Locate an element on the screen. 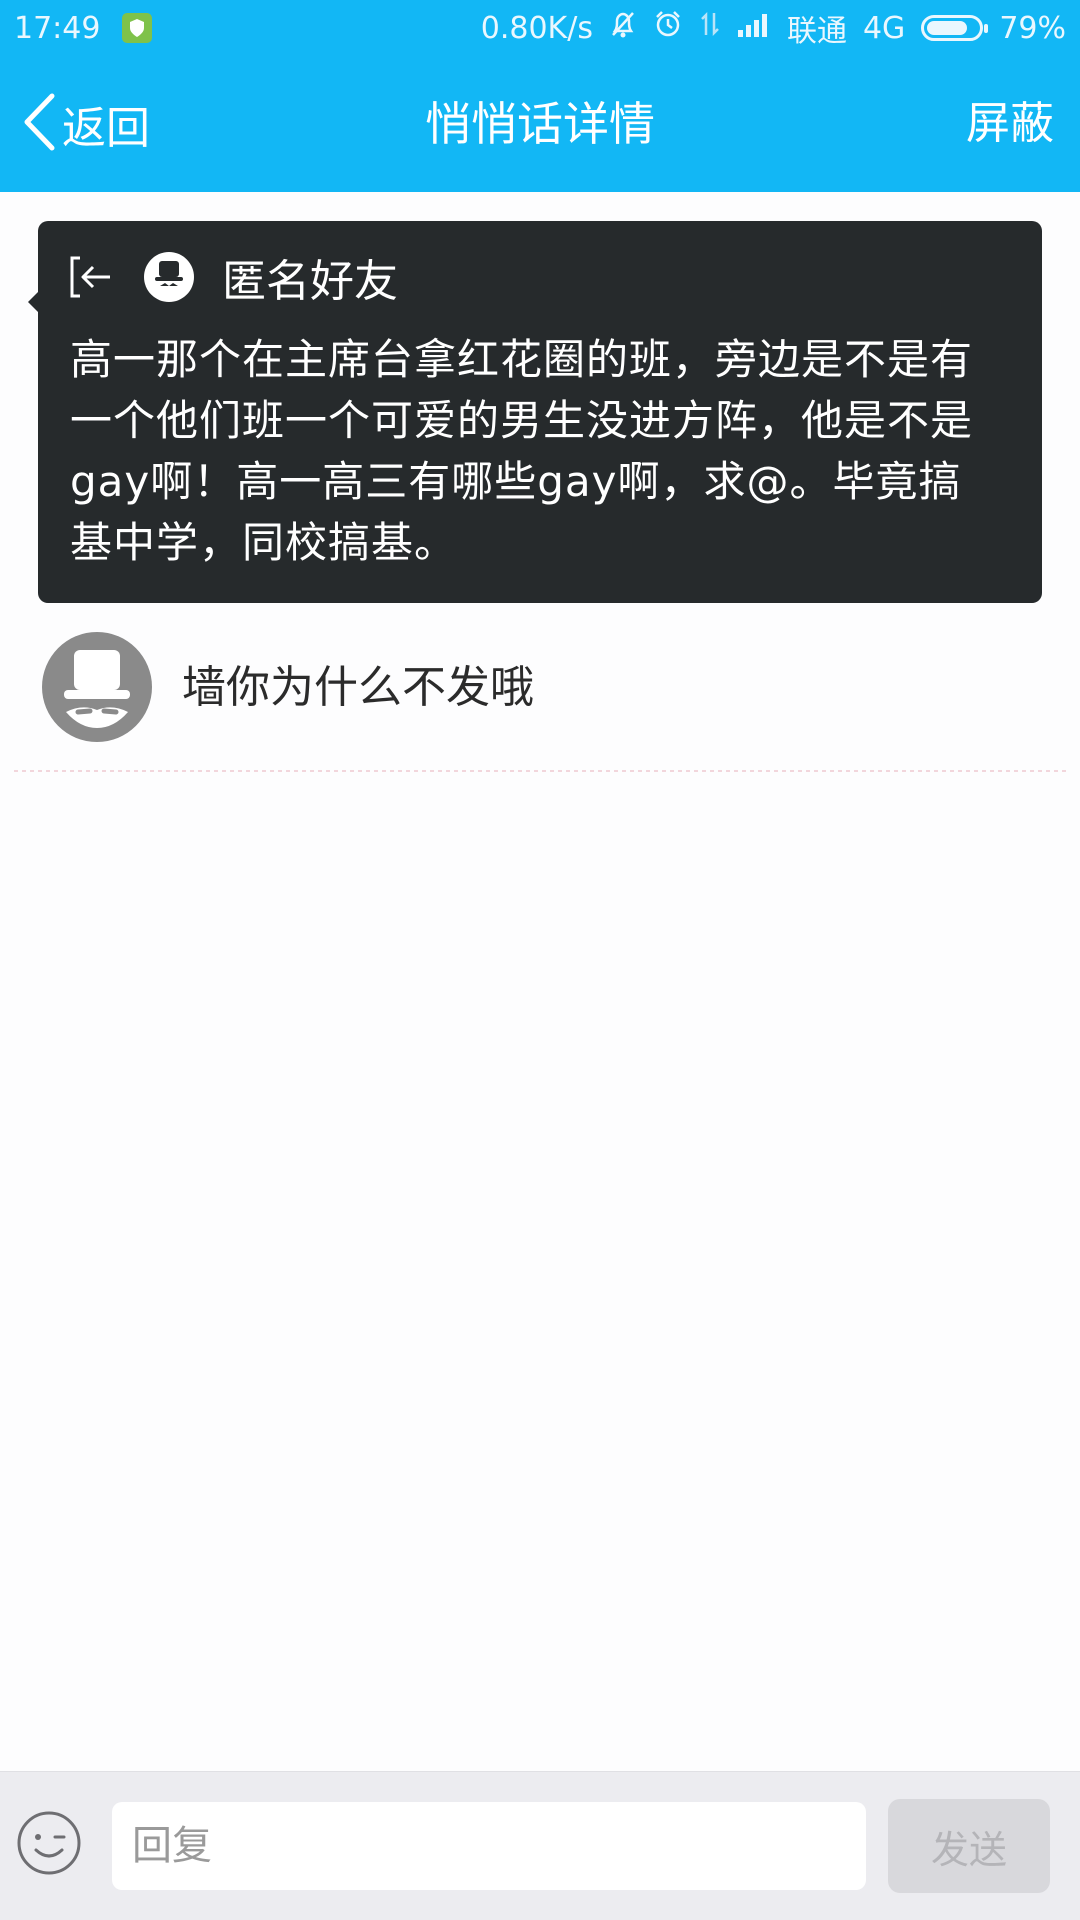  emoji-button is located at coordinates (49, 1843).